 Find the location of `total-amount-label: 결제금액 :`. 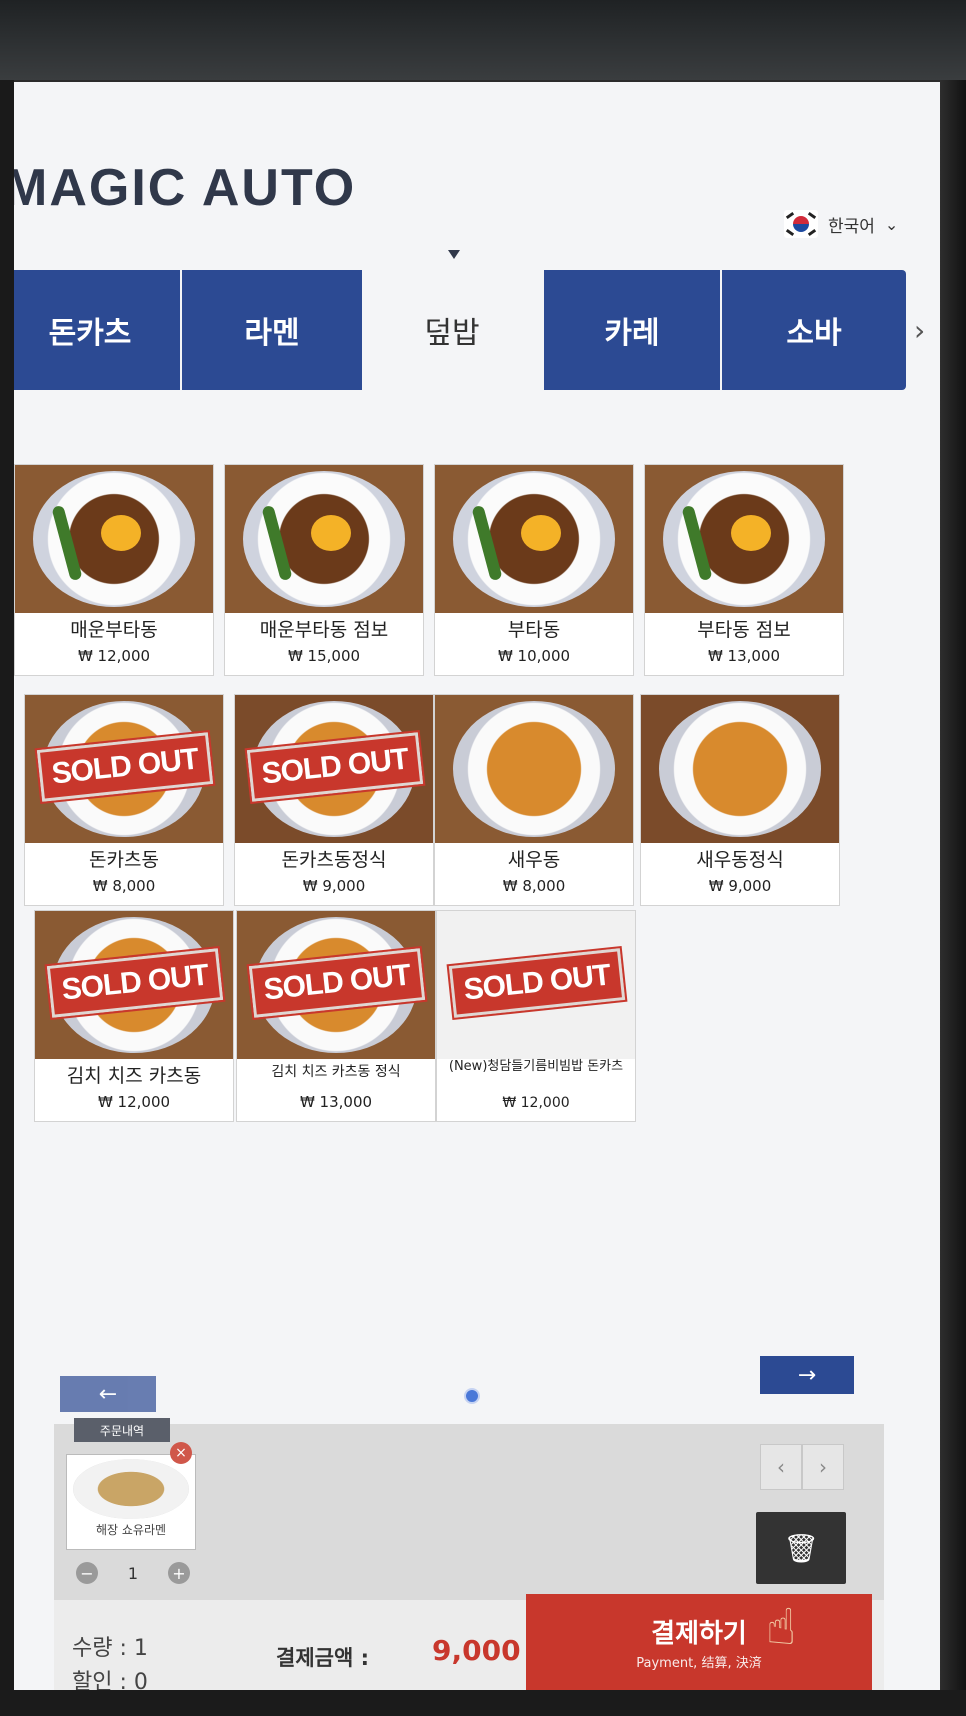

total-amount-label: 결제금액 : is located at coordinates (322, 1658).